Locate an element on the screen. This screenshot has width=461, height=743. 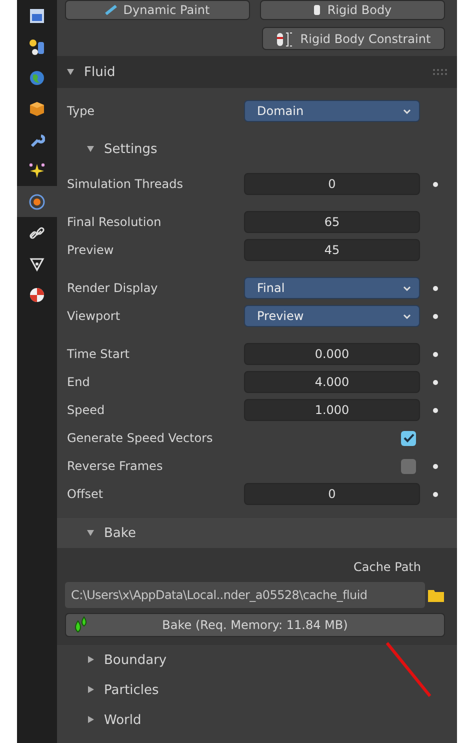
subpanel-header: Bake is located at coordinates (257, 533).